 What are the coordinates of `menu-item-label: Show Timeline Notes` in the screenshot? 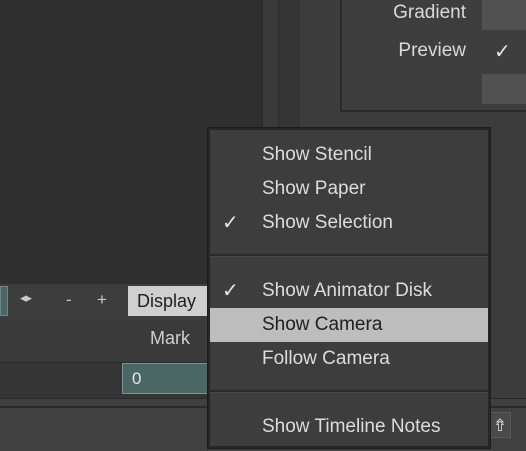 It's located at (351, 426).